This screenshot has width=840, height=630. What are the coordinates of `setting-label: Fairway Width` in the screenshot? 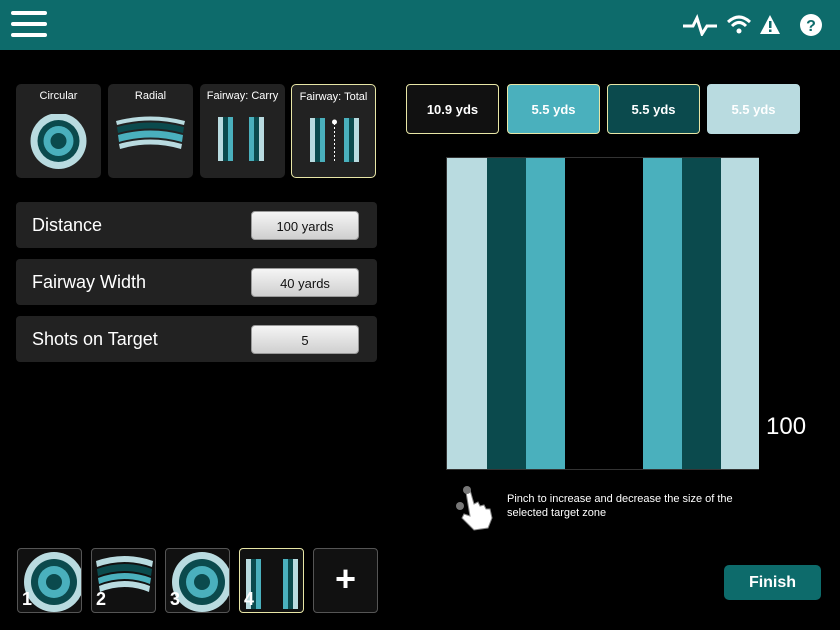 It's located at (89, 282).